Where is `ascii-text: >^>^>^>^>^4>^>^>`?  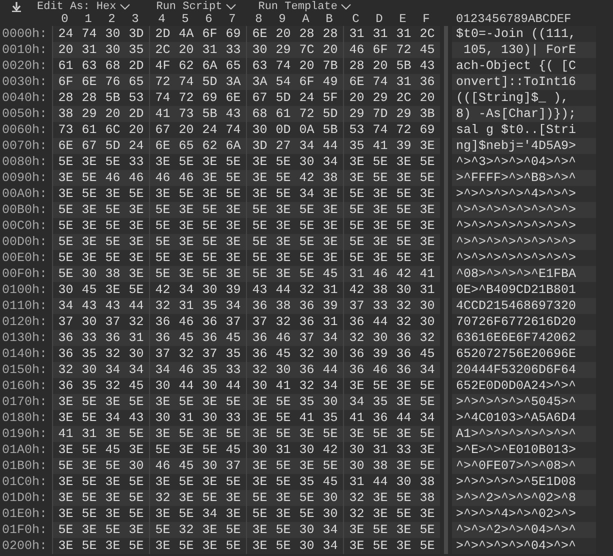 ascii-text: >^>^>^>^>^4>^>^> is located at coordinates (516, 194).